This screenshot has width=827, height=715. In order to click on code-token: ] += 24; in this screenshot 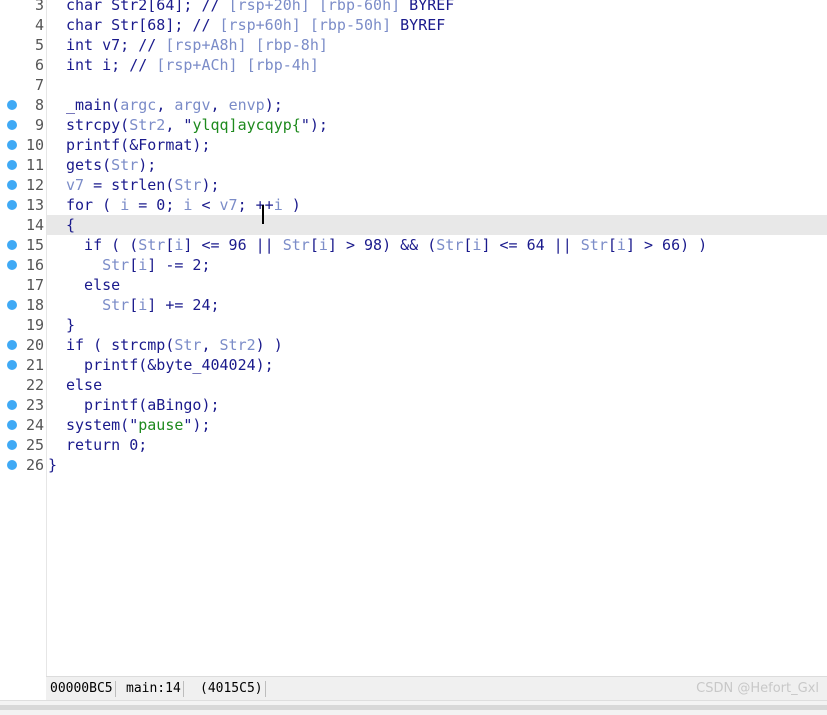, I will do `click(183, 305)`.